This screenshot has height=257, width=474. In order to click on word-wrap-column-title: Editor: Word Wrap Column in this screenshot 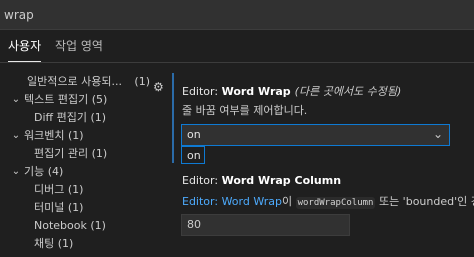, I will do `click(261, 180)`.